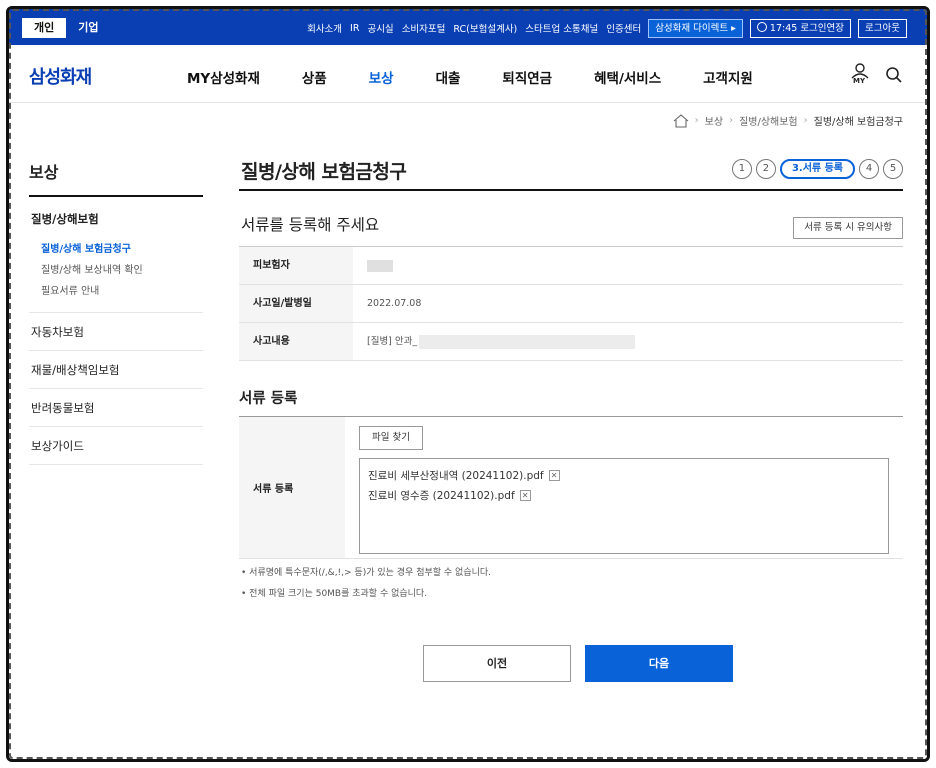  Describe the element at coordinates (741, 169) in the screenshot. I see `step-1: 1` at that location.